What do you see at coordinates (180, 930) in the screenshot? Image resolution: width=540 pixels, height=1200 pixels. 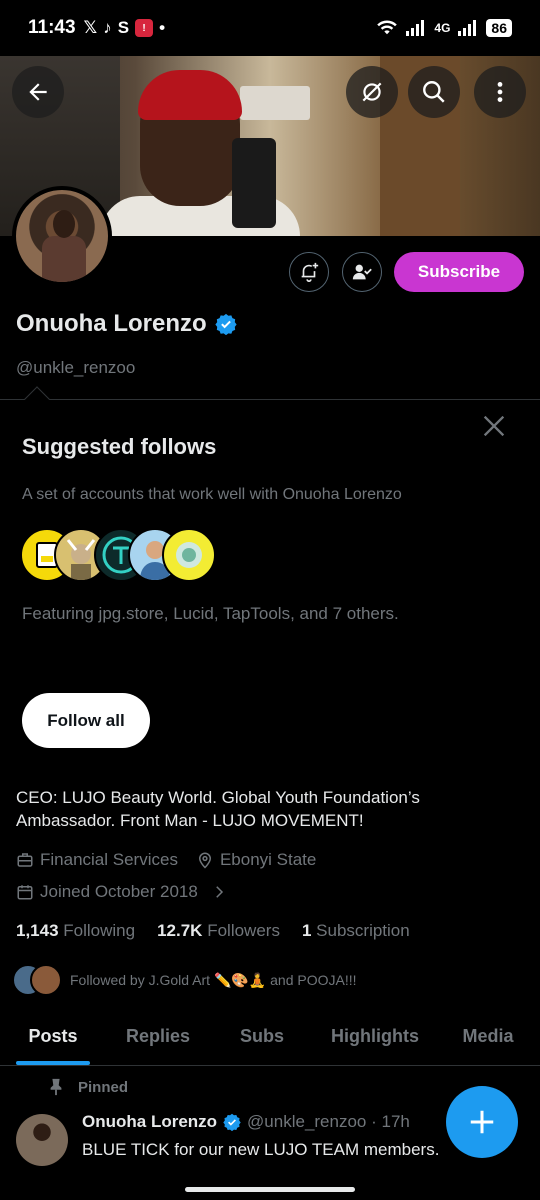 I see `followers-count: 12.7K` at bounding box center [180, 930].